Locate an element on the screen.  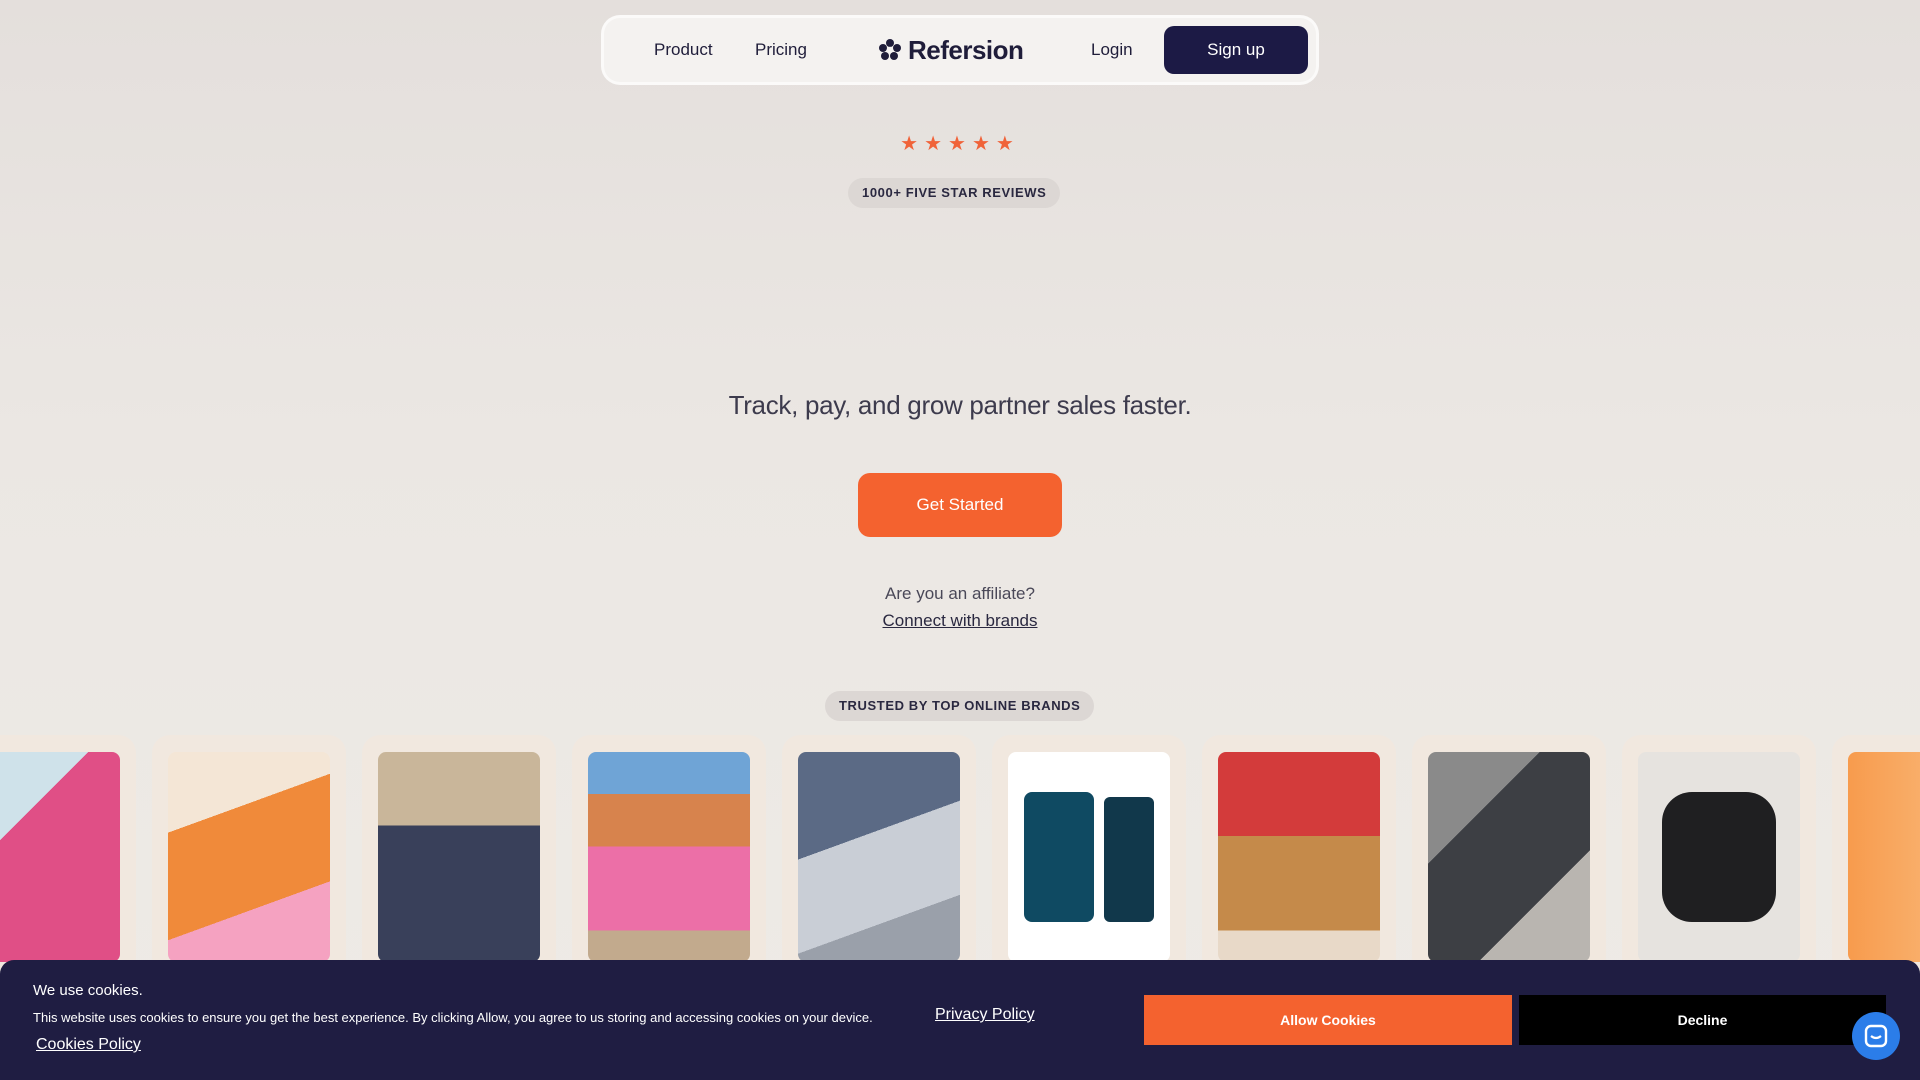
brand-logo: Refersion is located at coordinates (951, 50).